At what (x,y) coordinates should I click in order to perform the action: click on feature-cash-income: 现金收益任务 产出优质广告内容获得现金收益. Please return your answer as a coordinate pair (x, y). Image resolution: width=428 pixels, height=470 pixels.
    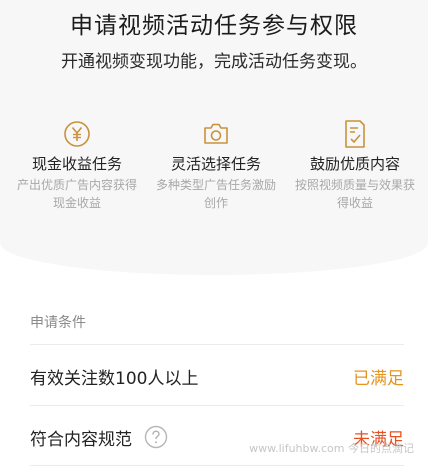
    Looking at the image, I should click on (77, 166).